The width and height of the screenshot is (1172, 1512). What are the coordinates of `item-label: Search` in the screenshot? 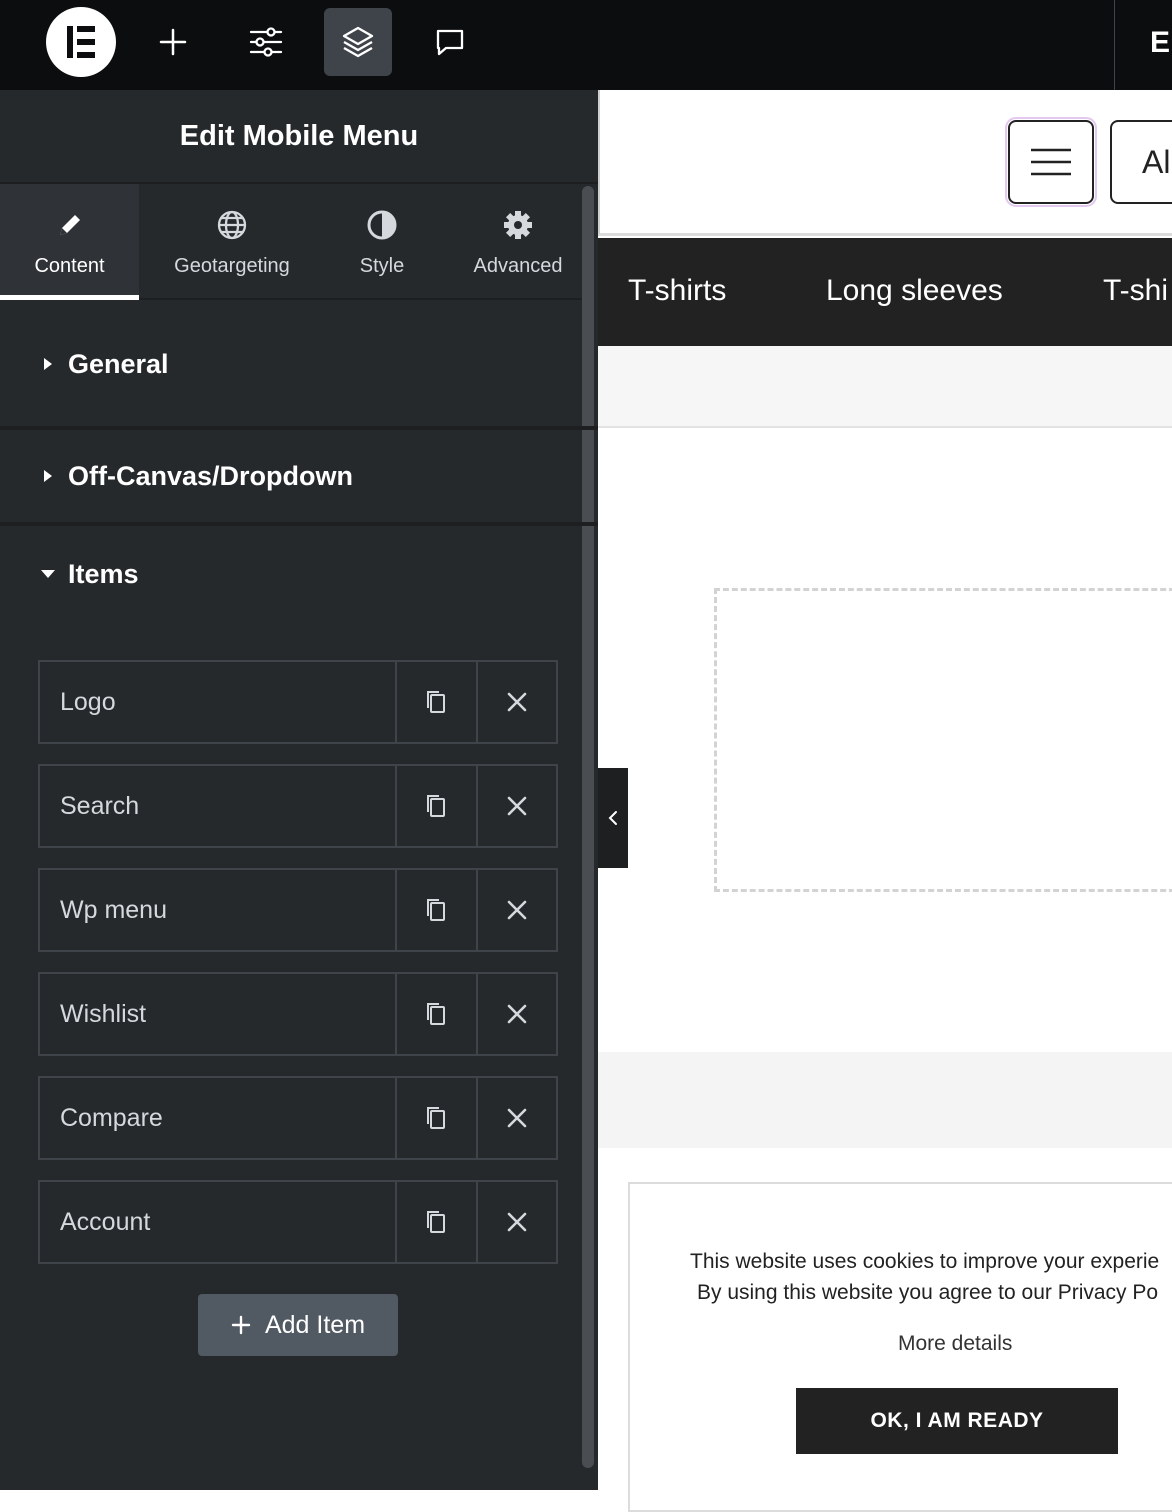 It's located at (218, 806).